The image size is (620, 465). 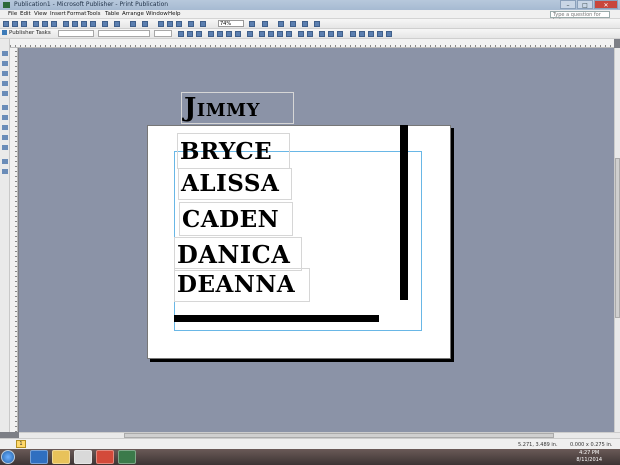 I want to click on menu-format: Format, so click(x=76, y=14).